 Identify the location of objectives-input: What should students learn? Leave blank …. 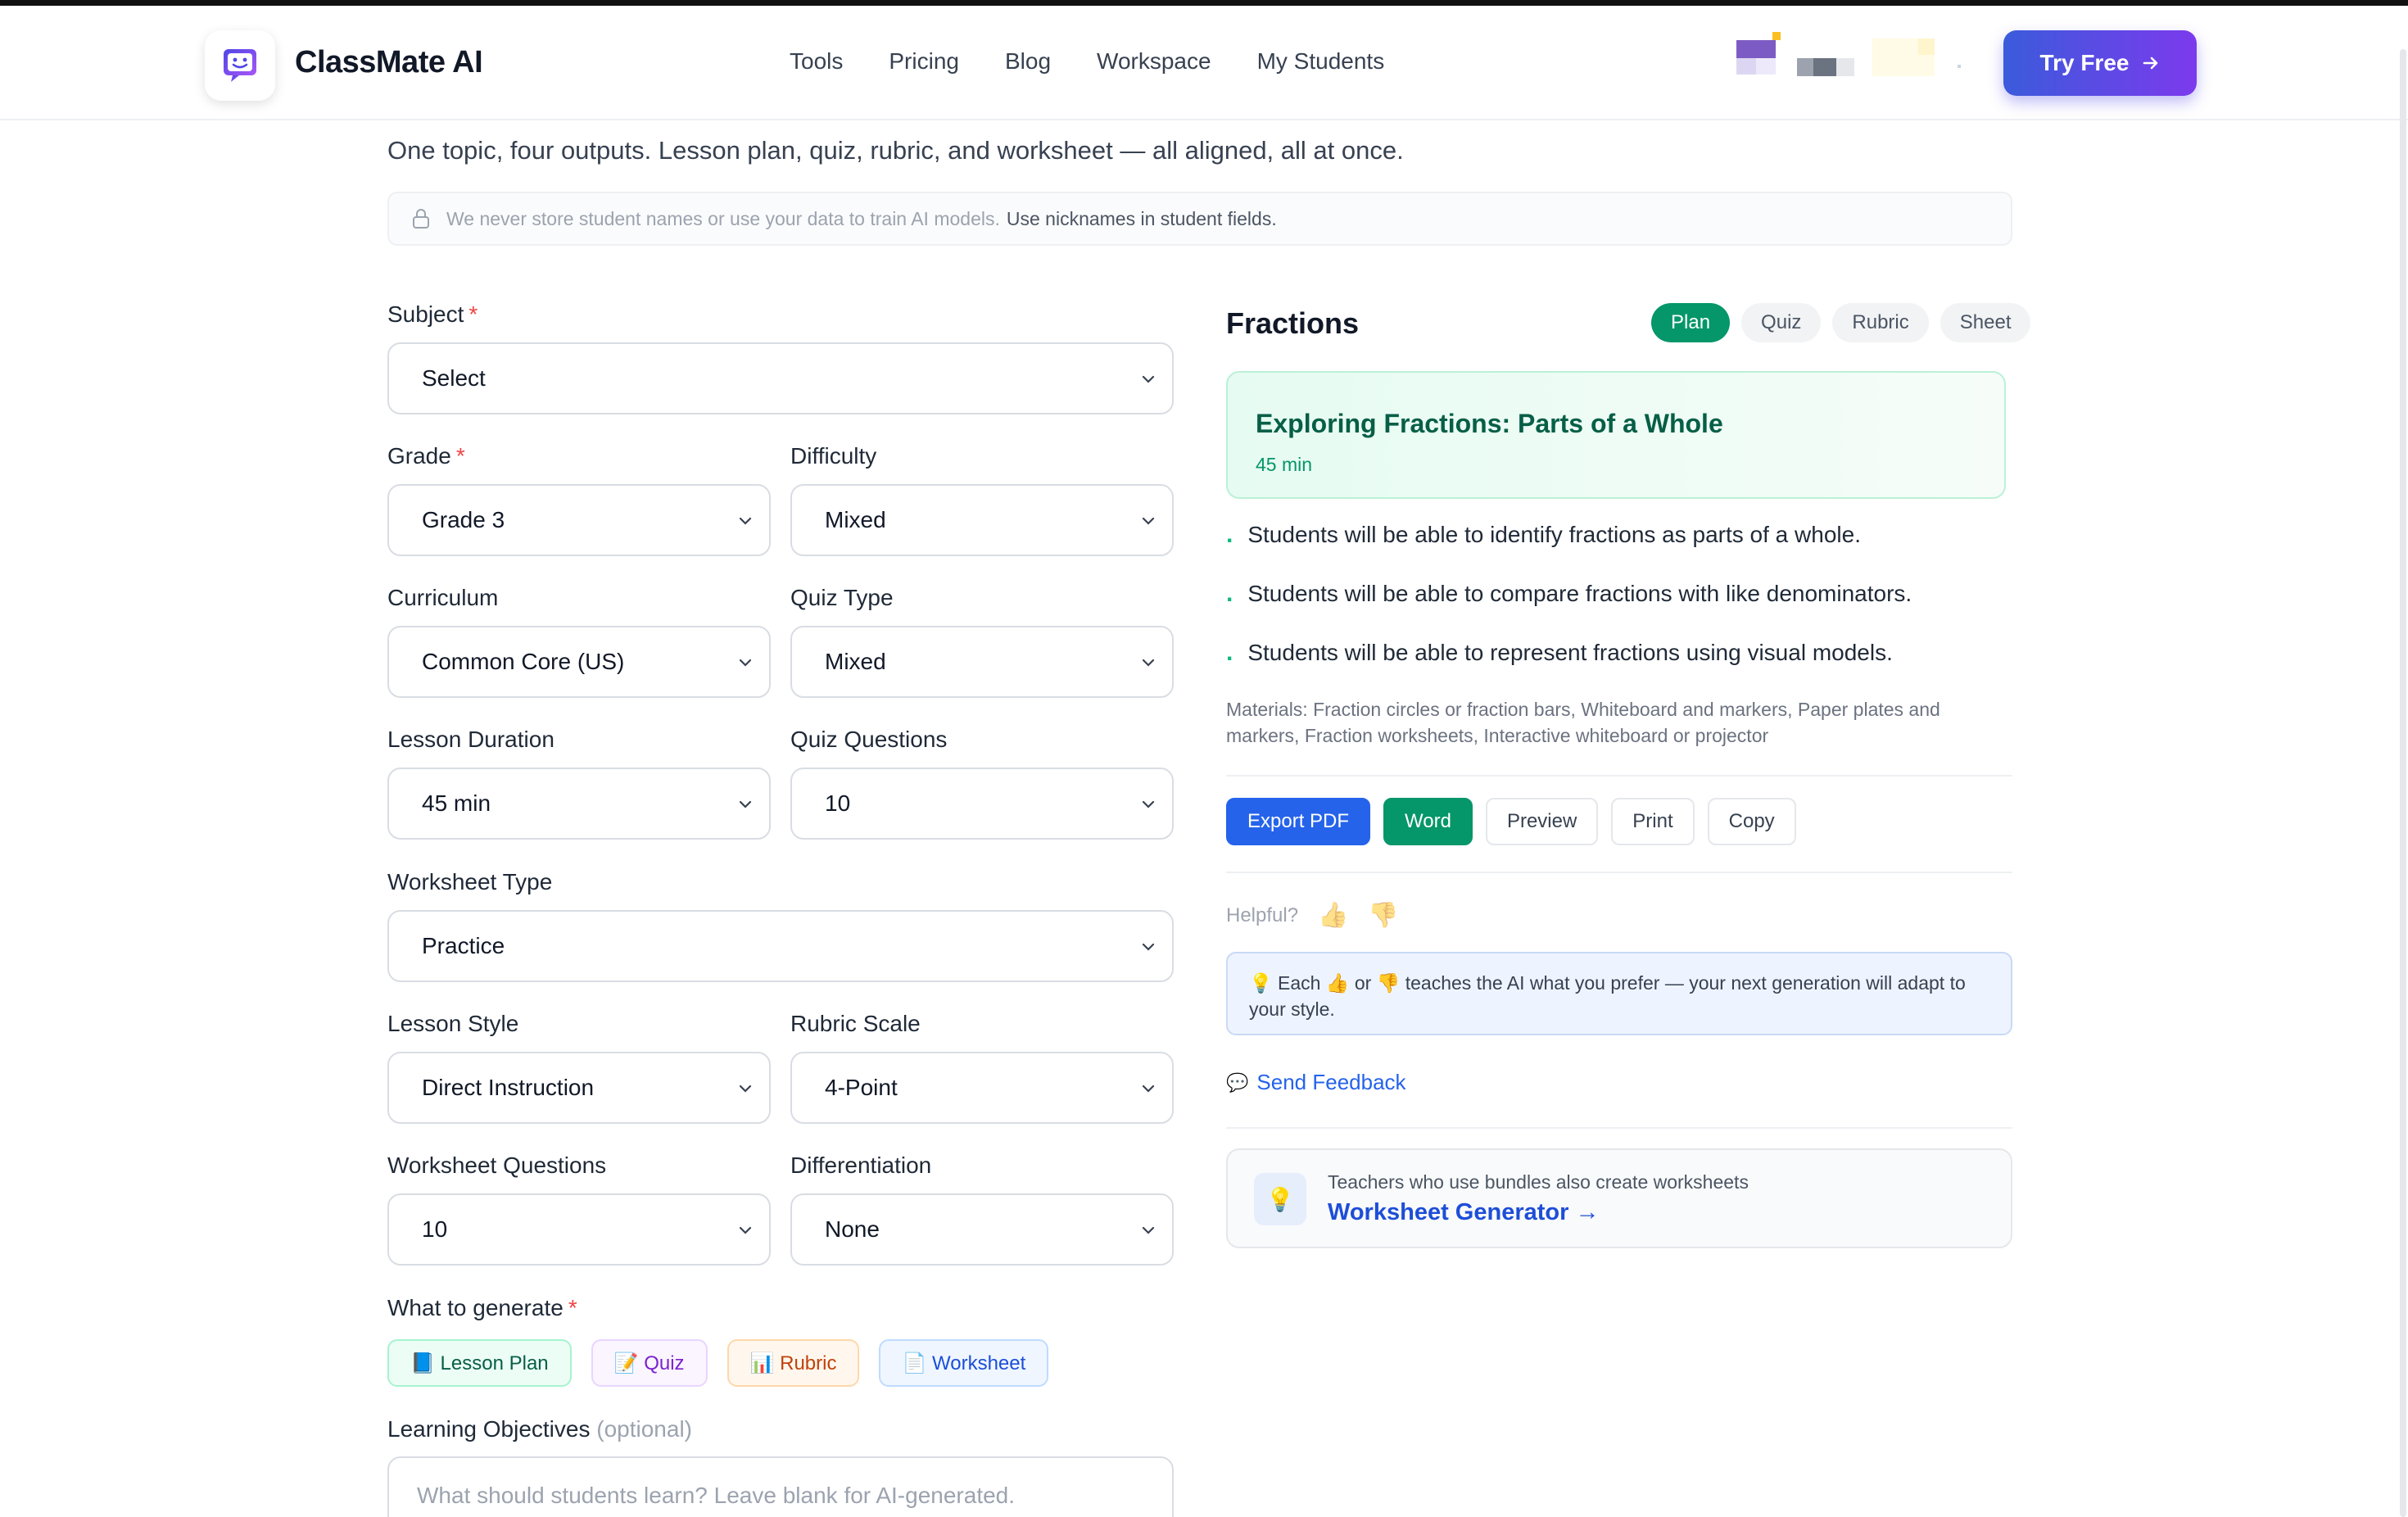
(780, 1486).